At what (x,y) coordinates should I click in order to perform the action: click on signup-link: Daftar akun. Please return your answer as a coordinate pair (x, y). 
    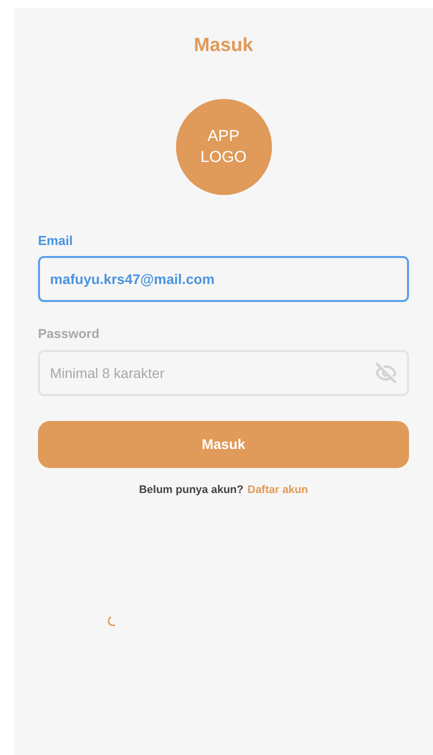
    Looking at the image, I should click on (278, 490).